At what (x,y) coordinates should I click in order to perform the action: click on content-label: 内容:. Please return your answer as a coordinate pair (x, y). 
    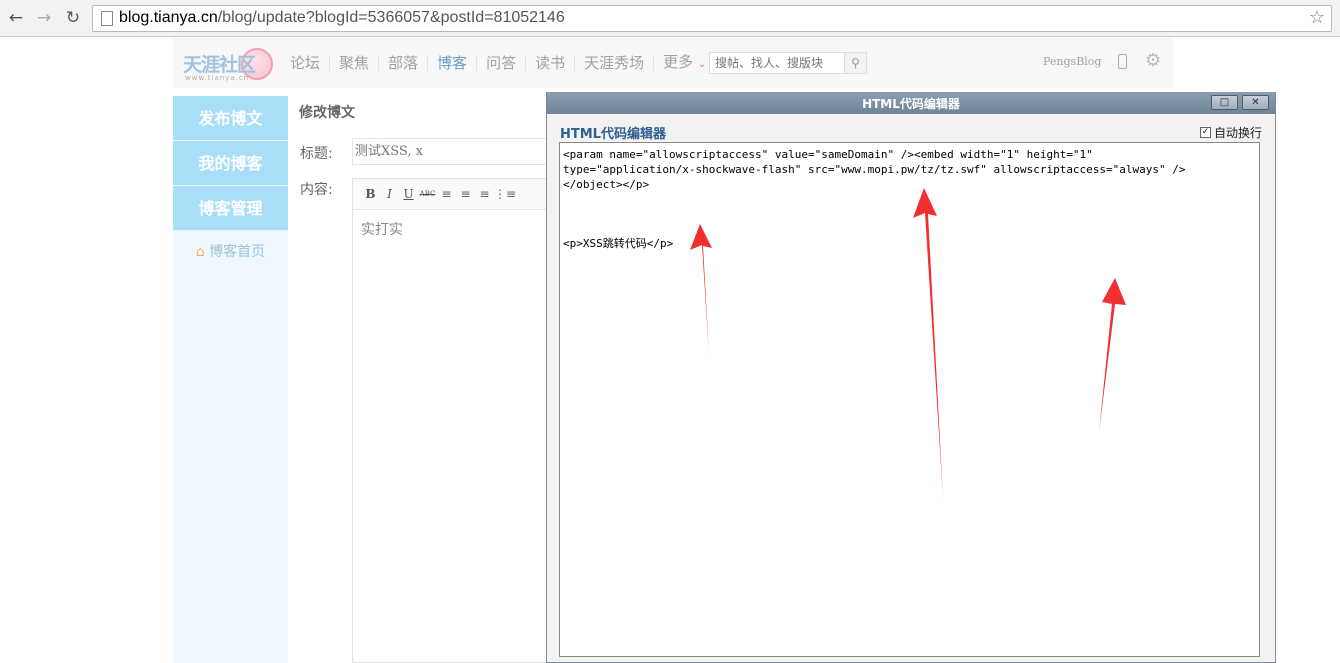
    Looking at the image, I should click on (316, 190).